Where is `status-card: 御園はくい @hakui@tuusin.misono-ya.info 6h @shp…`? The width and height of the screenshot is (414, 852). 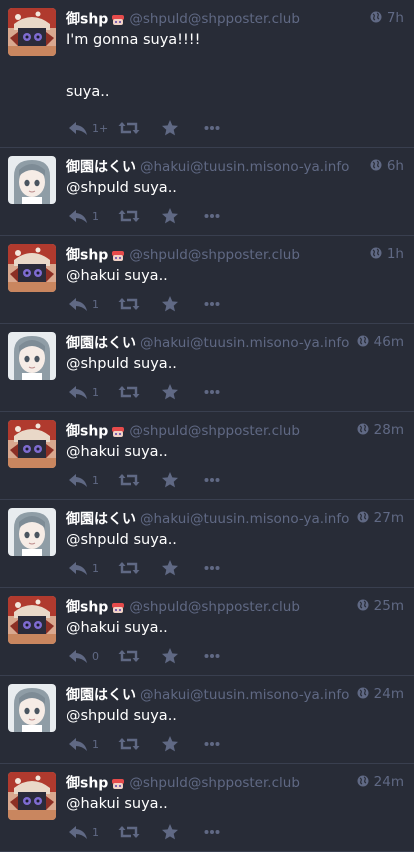 status-card: 御園はくい @hakui@tuusin.misono-ya.info 6h @shp… is located at coordinates (207, 192).